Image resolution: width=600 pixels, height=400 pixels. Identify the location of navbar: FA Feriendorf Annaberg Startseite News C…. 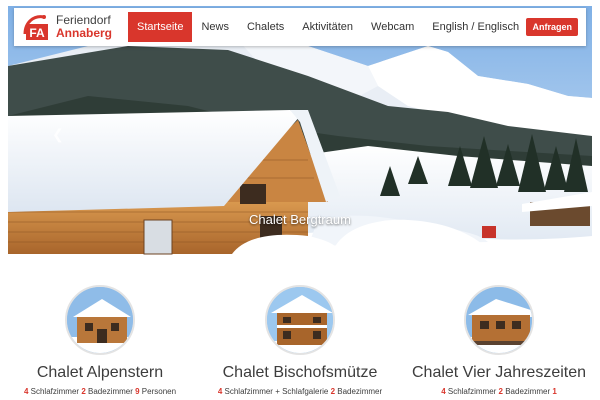
(300, 27).